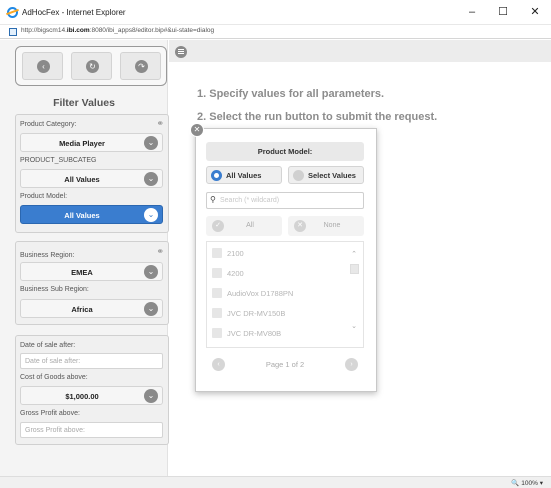 The image size is (551, 488). I want to click on page-icon, so click(13, 32).